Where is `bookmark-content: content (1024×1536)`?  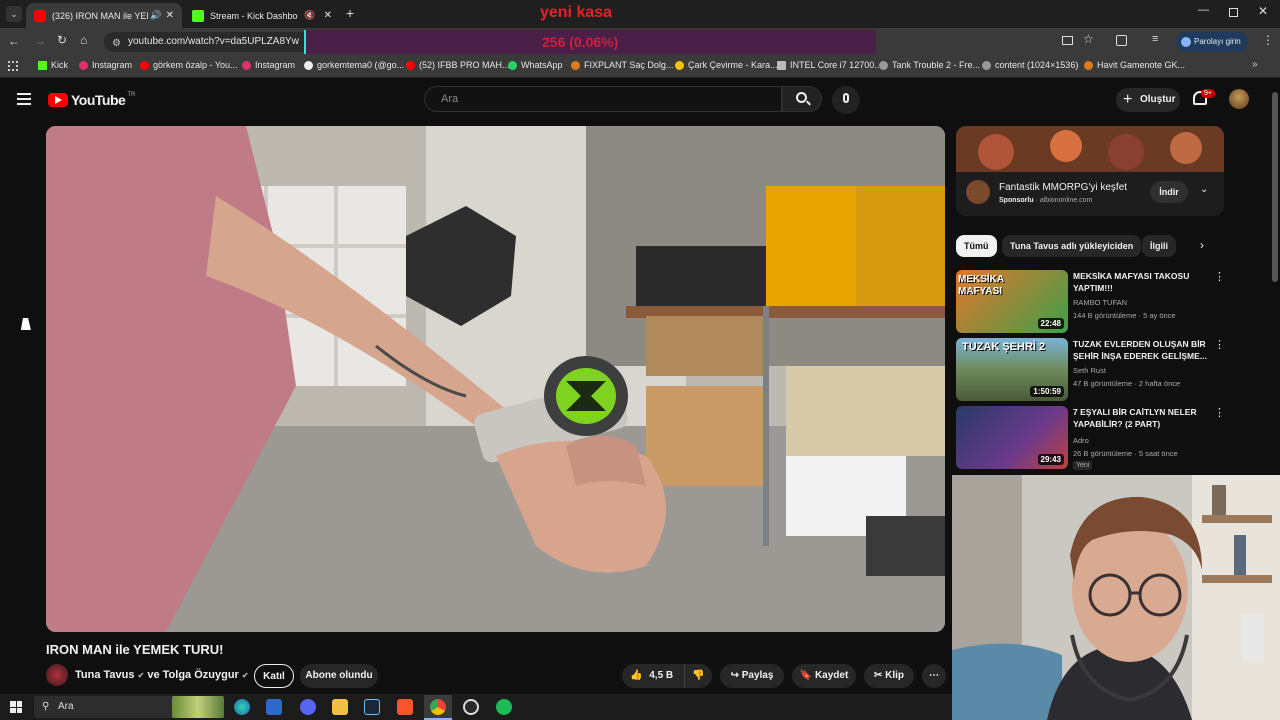 bookmark-content: content (1024×1536) is located at coordinates (1030, 65).